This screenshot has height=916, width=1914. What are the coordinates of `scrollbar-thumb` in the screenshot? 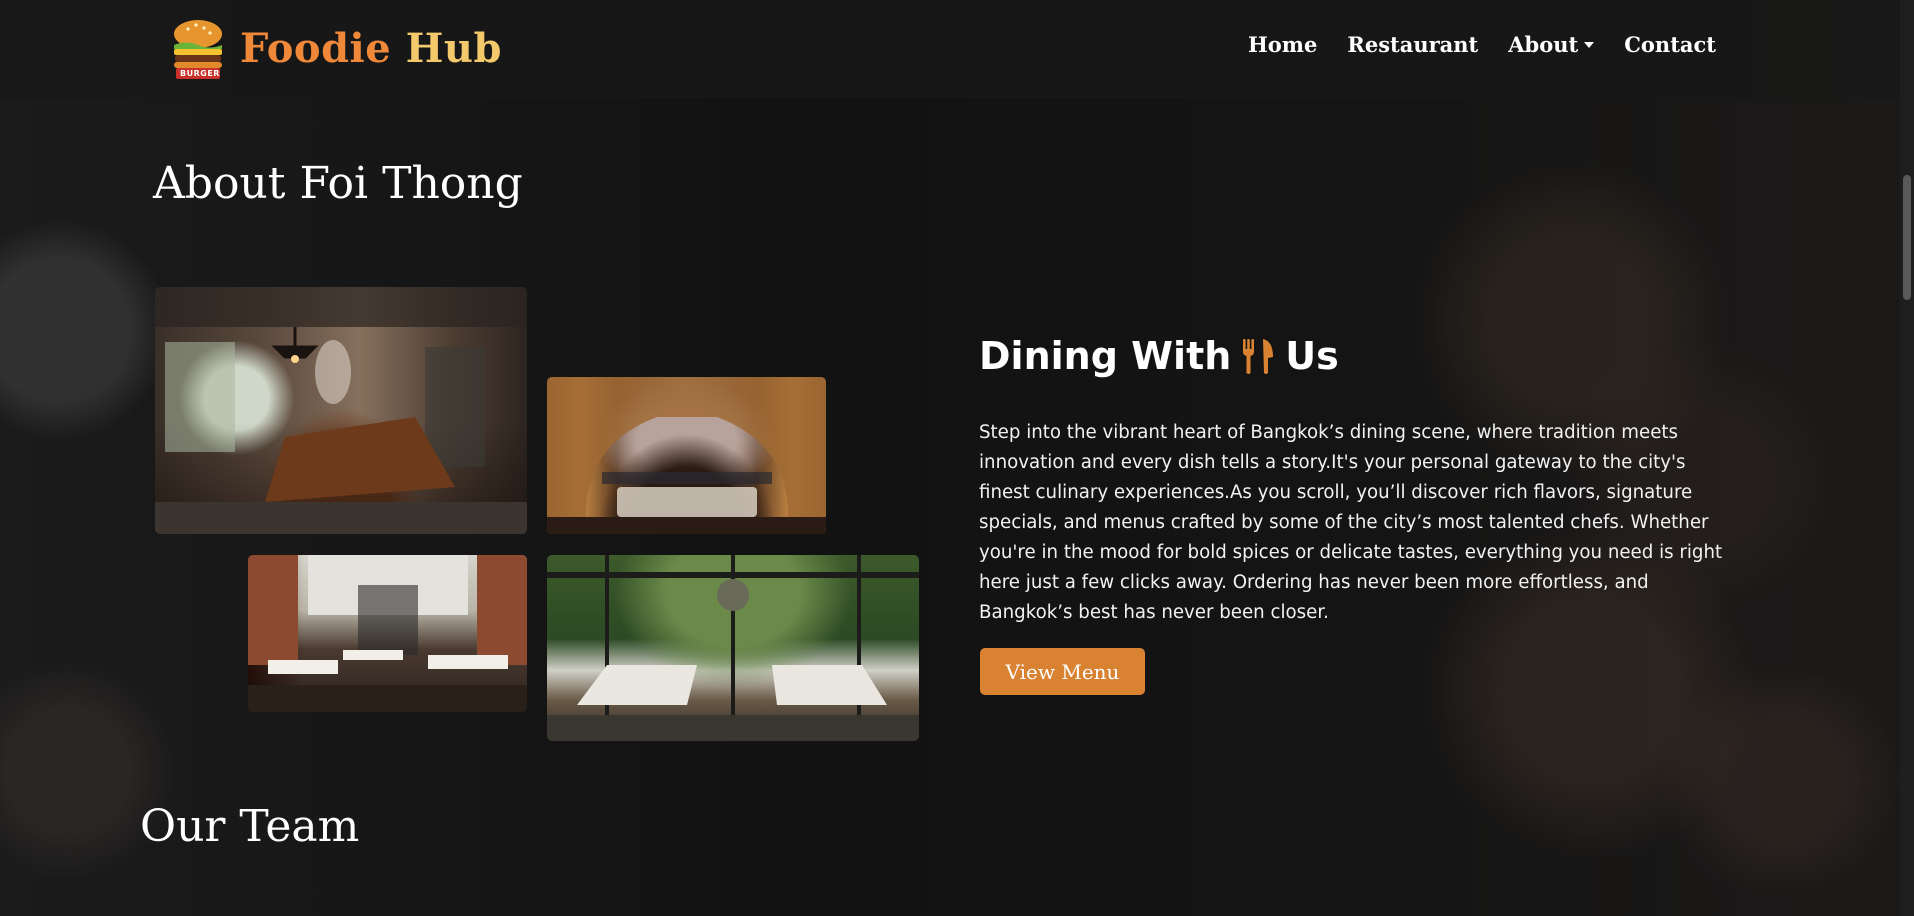 It's located at (1907, 237).